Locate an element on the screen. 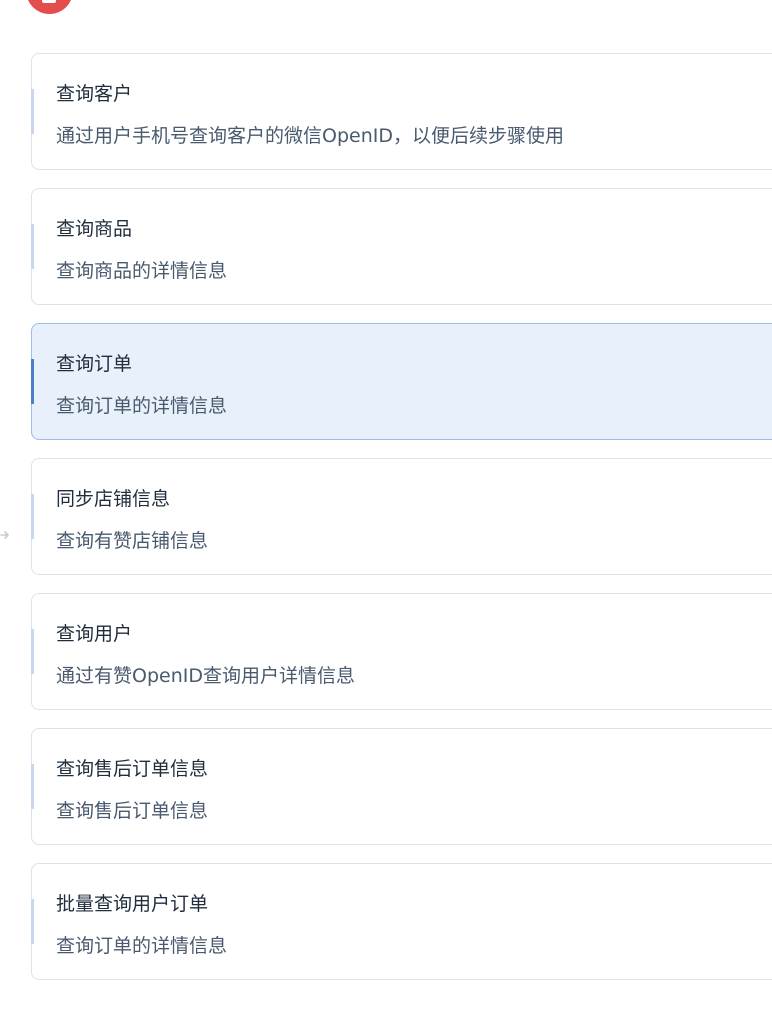  step-title: 同步店铺信息 is located at coordinates (113, 499).